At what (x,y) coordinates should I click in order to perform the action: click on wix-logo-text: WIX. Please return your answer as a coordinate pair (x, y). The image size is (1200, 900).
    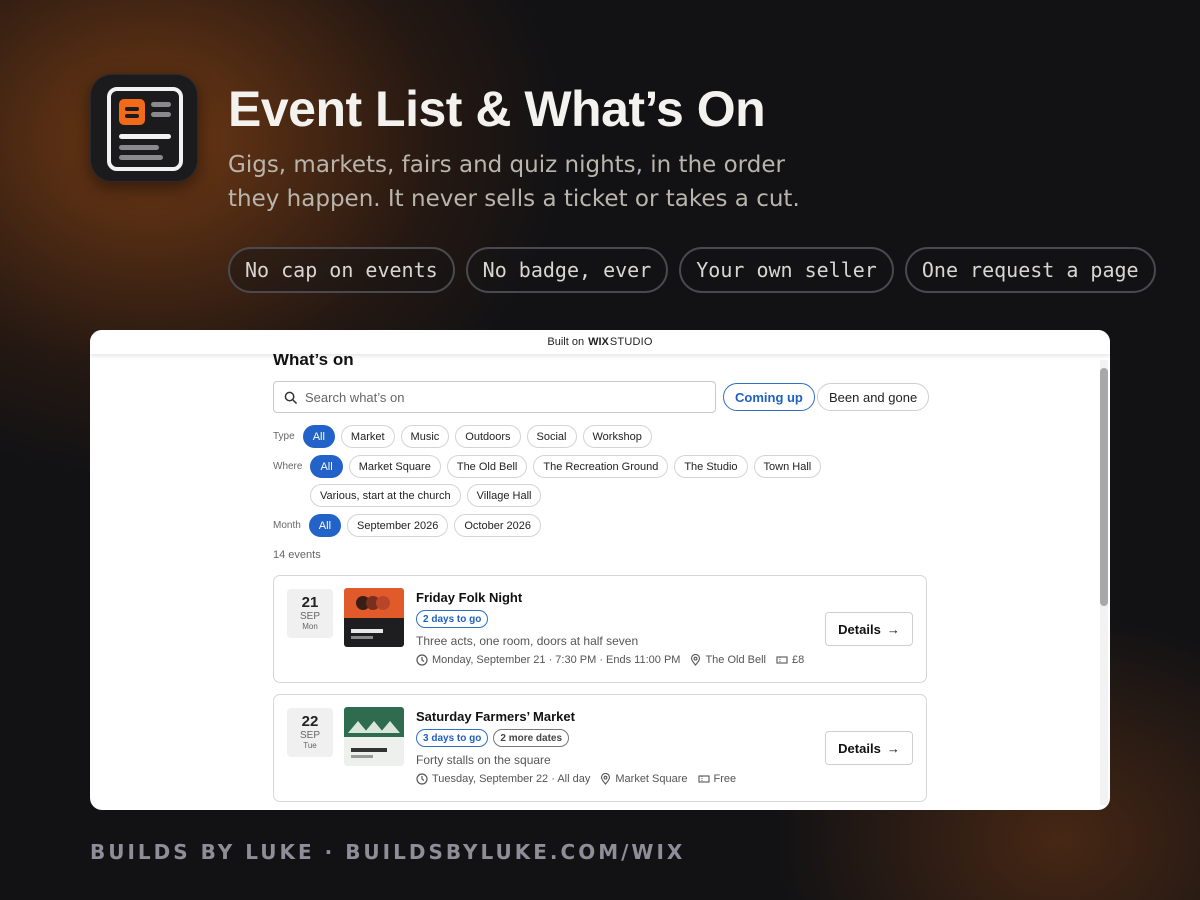
    Looking at the image, I should click on (598, 342).